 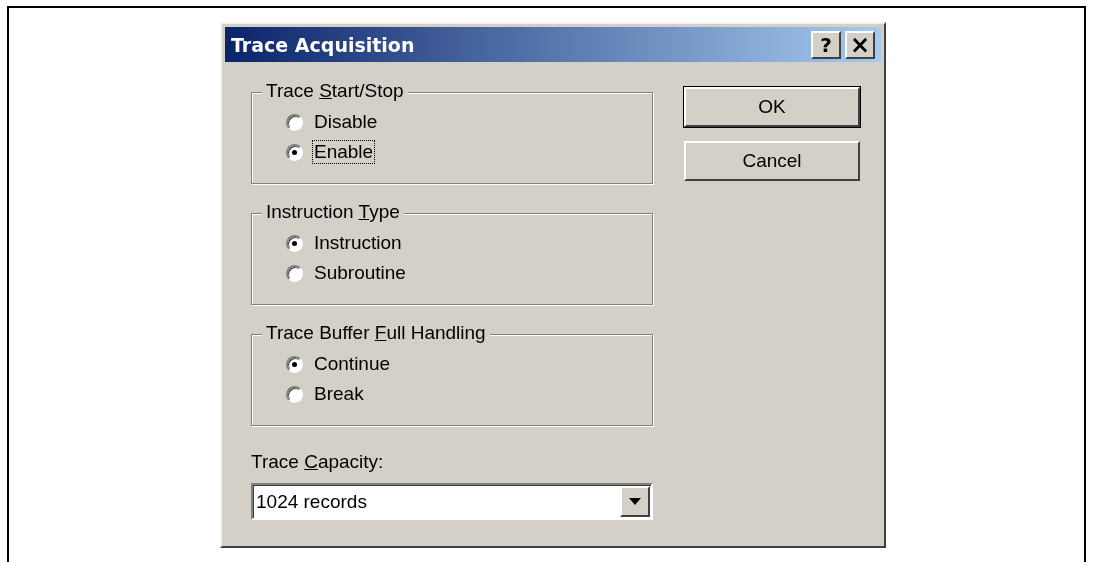 I want to click on option-label: Instruction, so click(x=358, y=243).